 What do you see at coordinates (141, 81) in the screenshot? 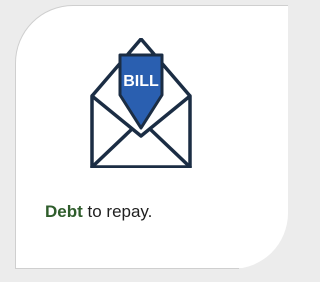
I see `bill-label: BILL` at bounding box center [141, 81].